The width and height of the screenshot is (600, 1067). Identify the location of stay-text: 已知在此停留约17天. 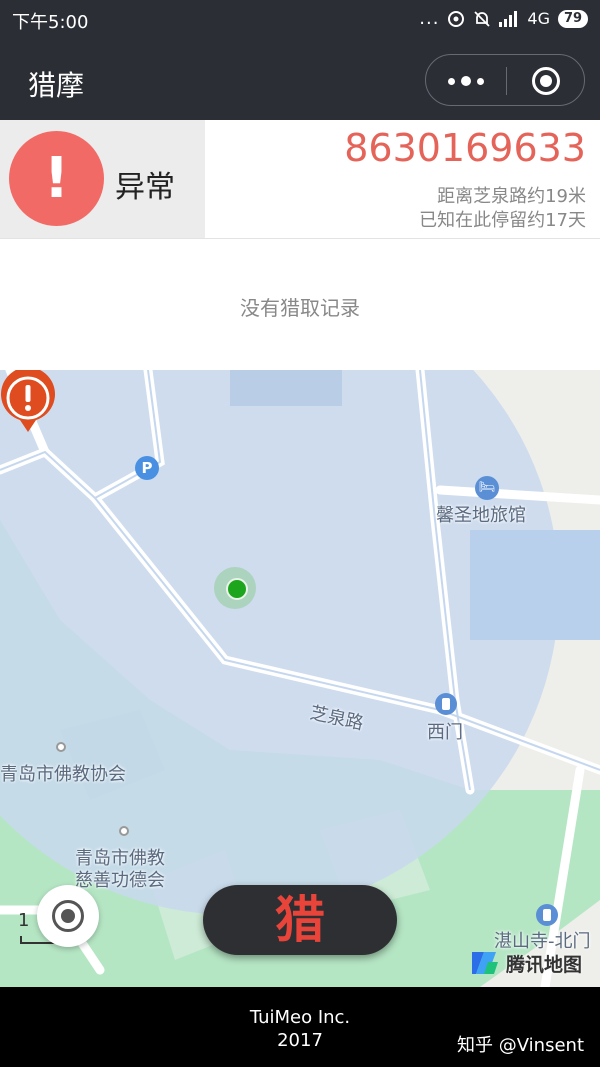
(502, 220).